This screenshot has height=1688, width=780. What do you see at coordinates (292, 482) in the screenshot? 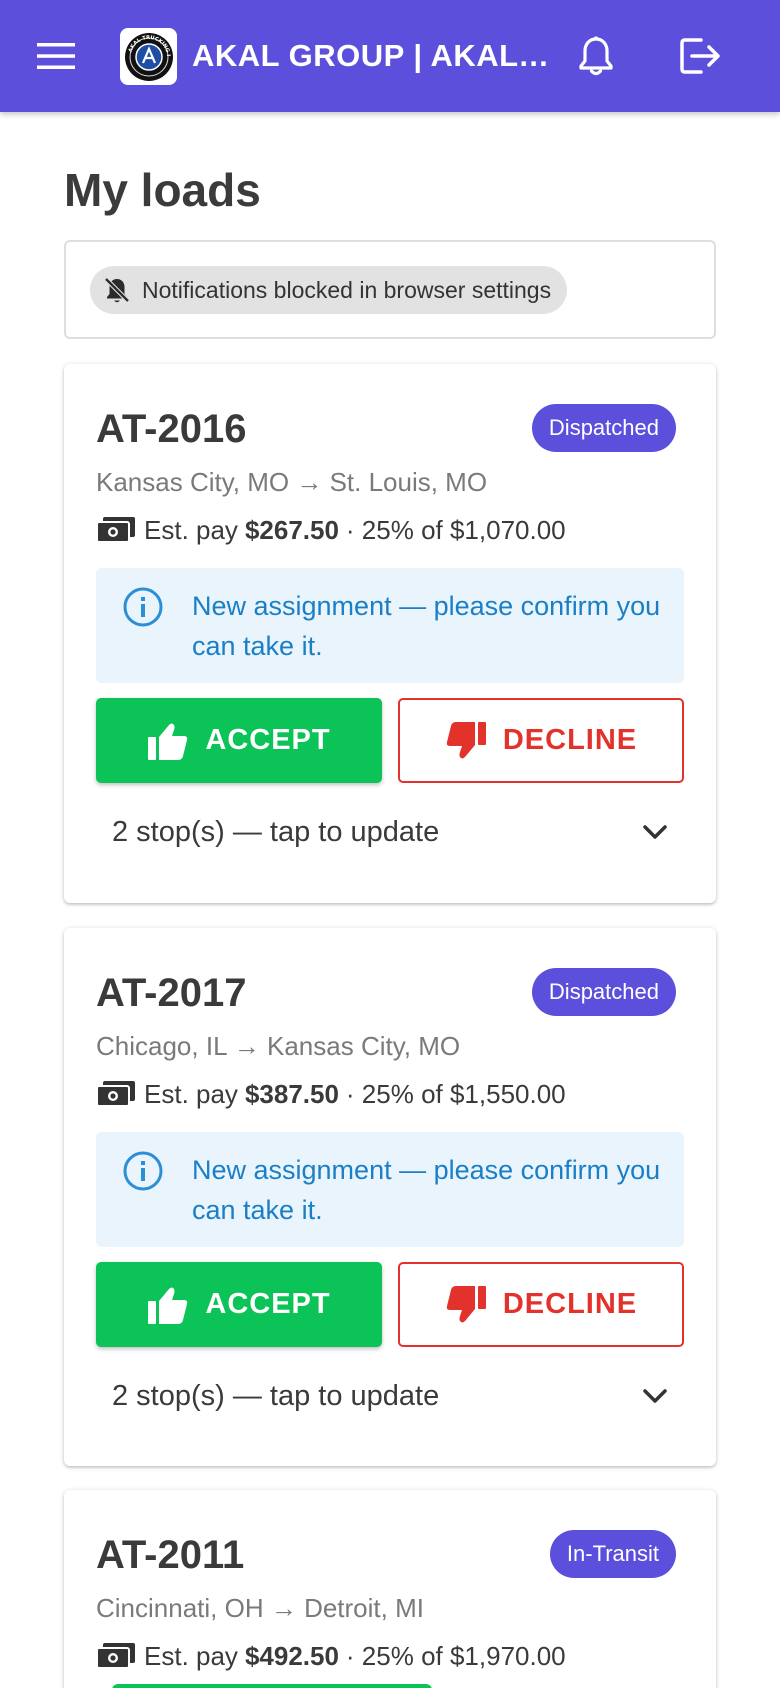
I see `load-route: Kansas City, MO → St. Louis, MO` at bounding box center [292, 482].